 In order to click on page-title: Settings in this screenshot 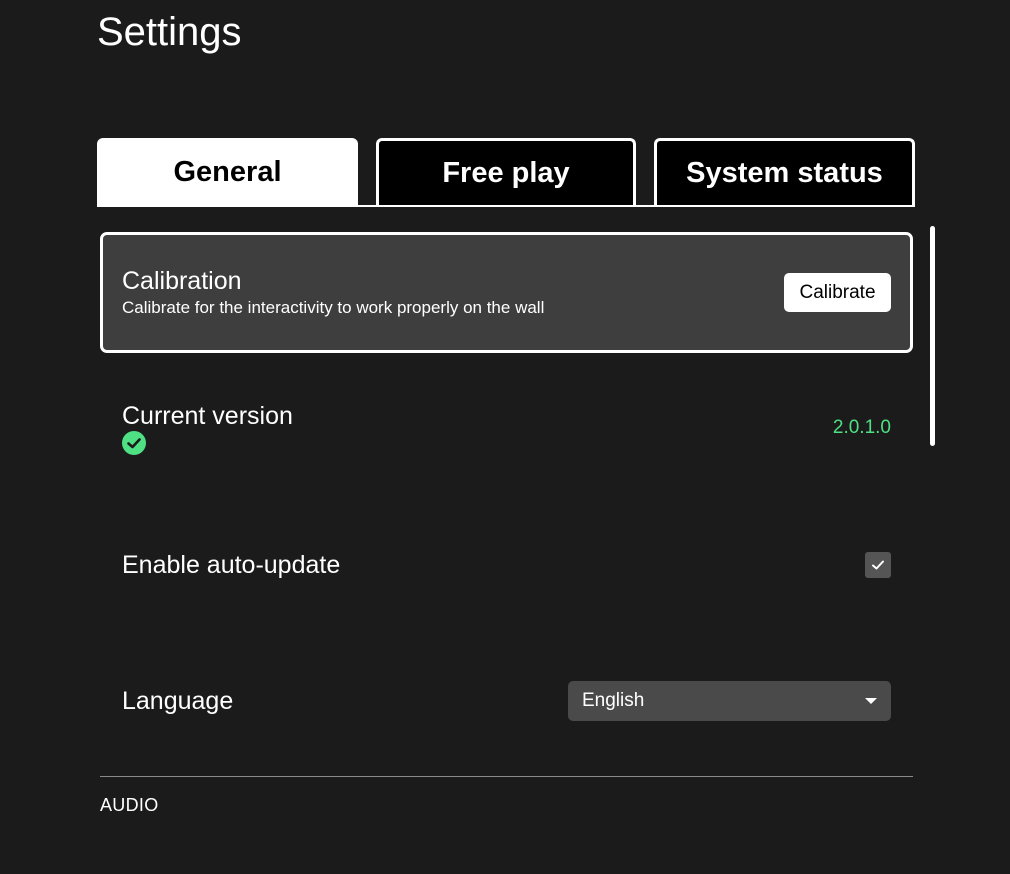, I will do `click(169, 32)`.